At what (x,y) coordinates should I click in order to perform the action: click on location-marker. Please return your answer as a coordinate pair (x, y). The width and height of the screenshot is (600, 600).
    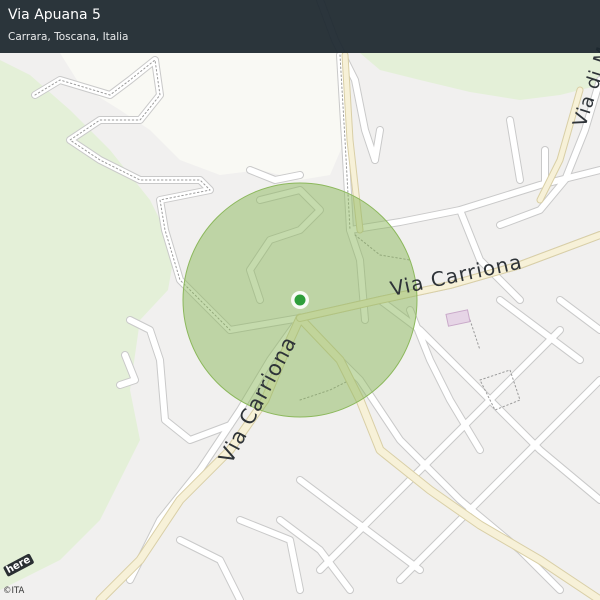
    Looking at the image, I should click on (300, 300).